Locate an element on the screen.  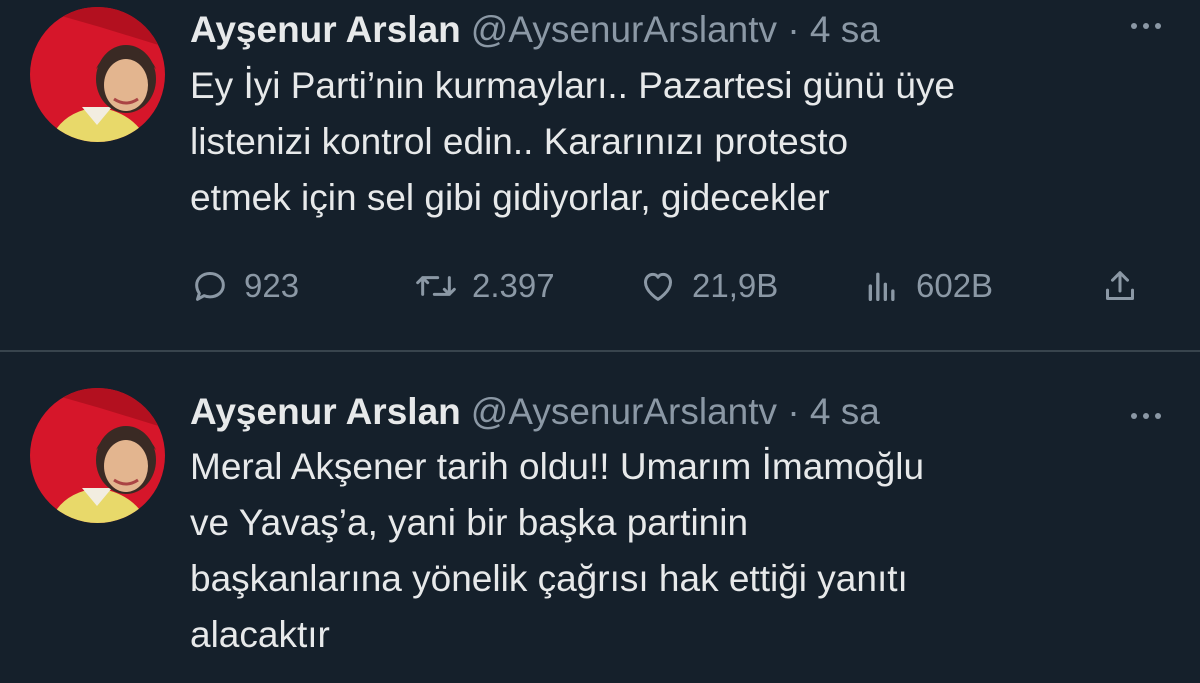
retweet-icon is located at coordinates (436, 286).